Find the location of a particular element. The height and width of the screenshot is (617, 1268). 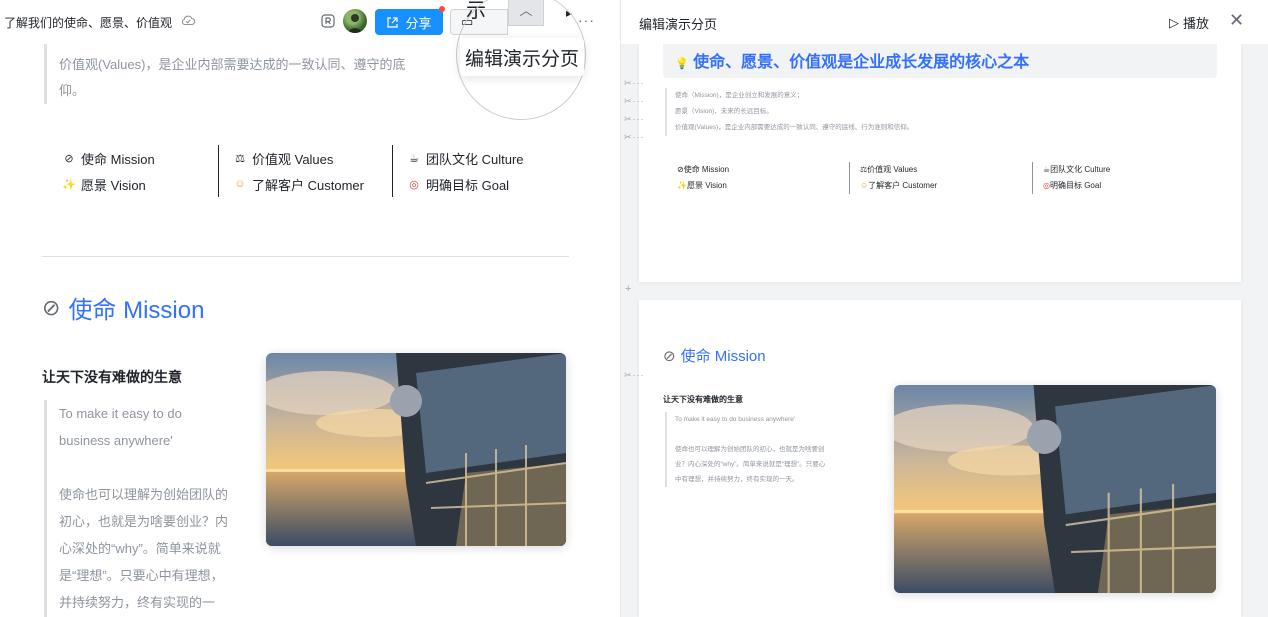

cursor-arrow-icon: ▸ is located at coordinates (569, 13).